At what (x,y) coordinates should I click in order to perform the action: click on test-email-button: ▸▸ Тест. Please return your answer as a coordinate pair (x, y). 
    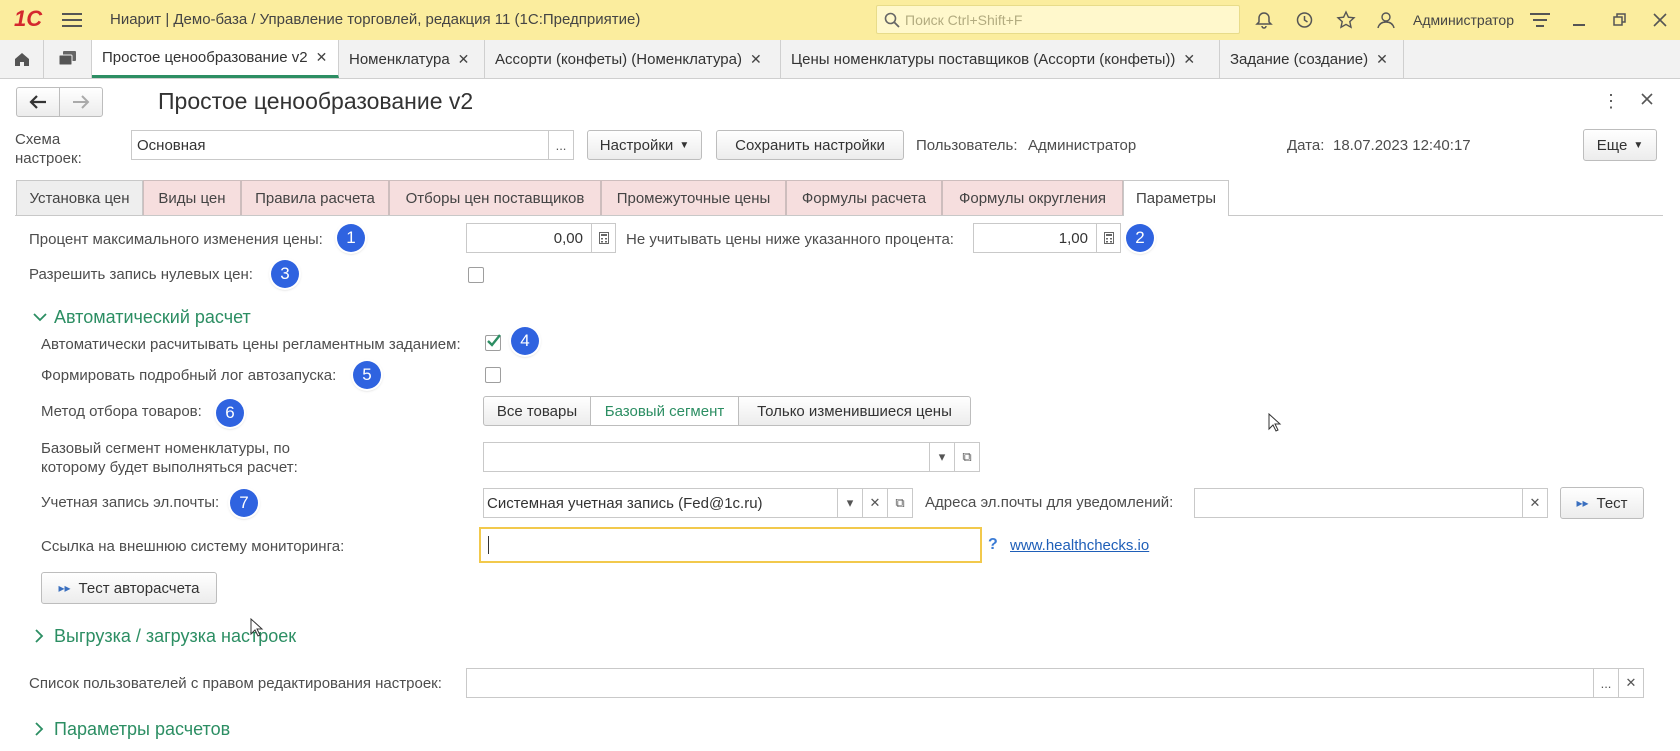
    Looking at the image, I should click on (1602, 503).